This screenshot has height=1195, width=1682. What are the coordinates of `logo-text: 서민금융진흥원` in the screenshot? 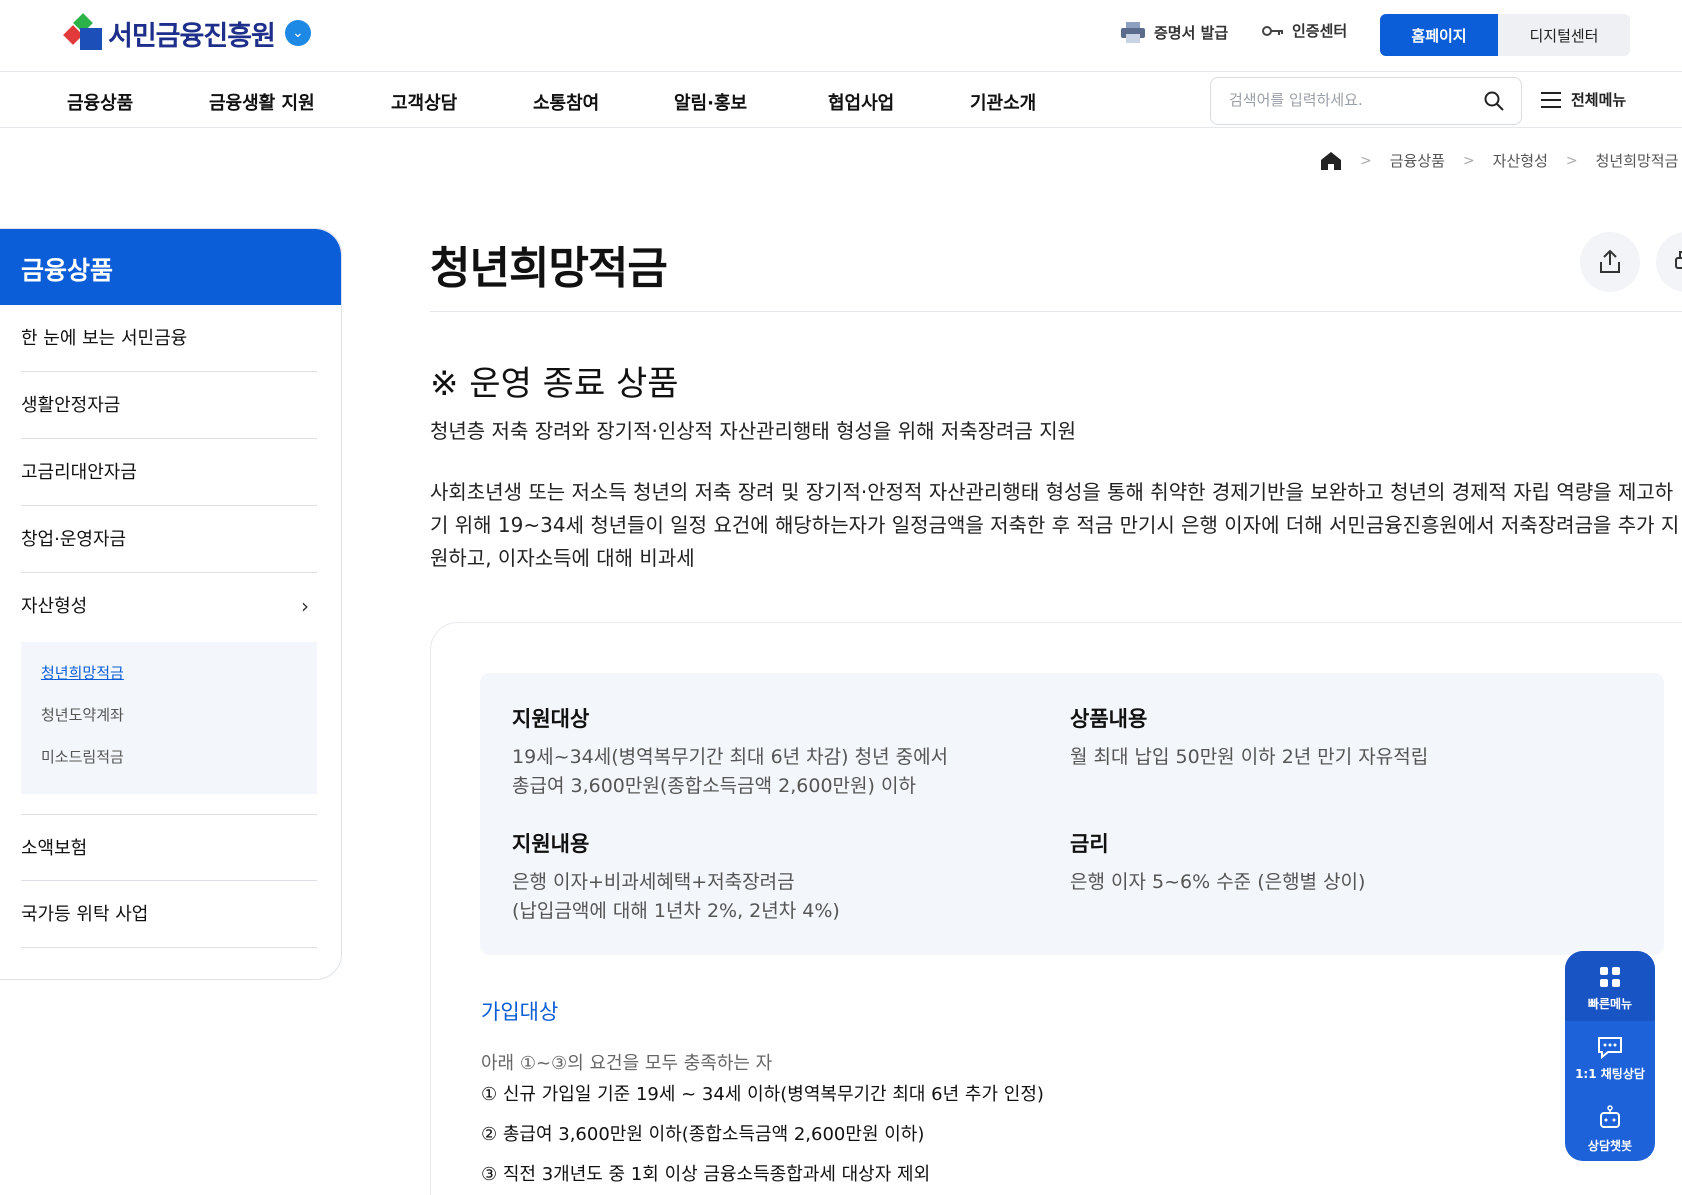 It's located at (192, 36).